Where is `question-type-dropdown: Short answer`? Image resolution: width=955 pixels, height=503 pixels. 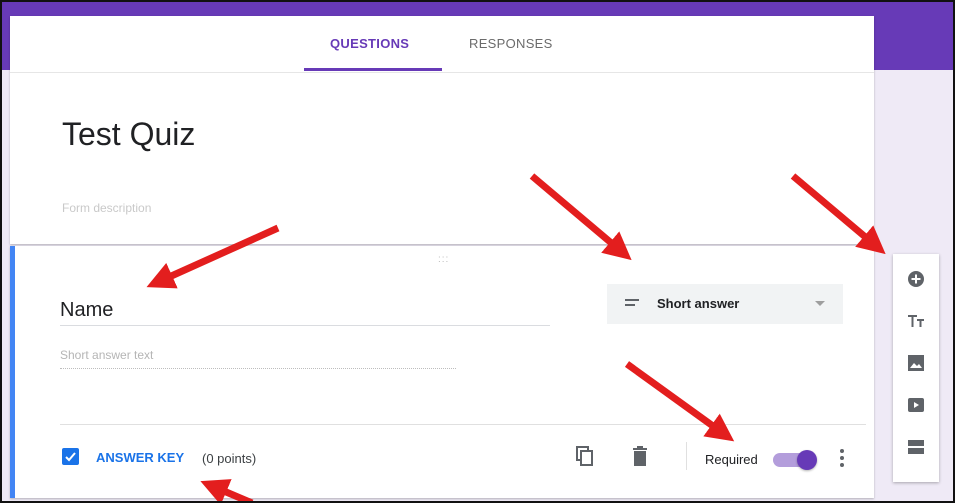
question-type-dropdown: Short answer is located at coordinates (725, 304).